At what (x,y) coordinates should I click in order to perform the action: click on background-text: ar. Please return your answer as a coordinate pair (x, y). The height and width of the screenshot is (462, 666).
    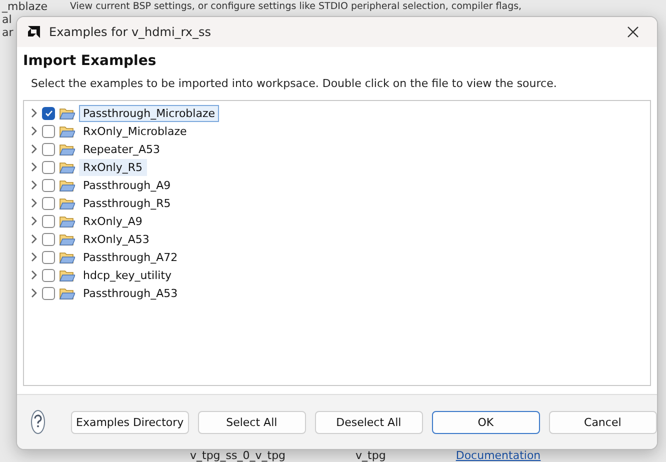
    Looking at the image, I should click on (7, 32).